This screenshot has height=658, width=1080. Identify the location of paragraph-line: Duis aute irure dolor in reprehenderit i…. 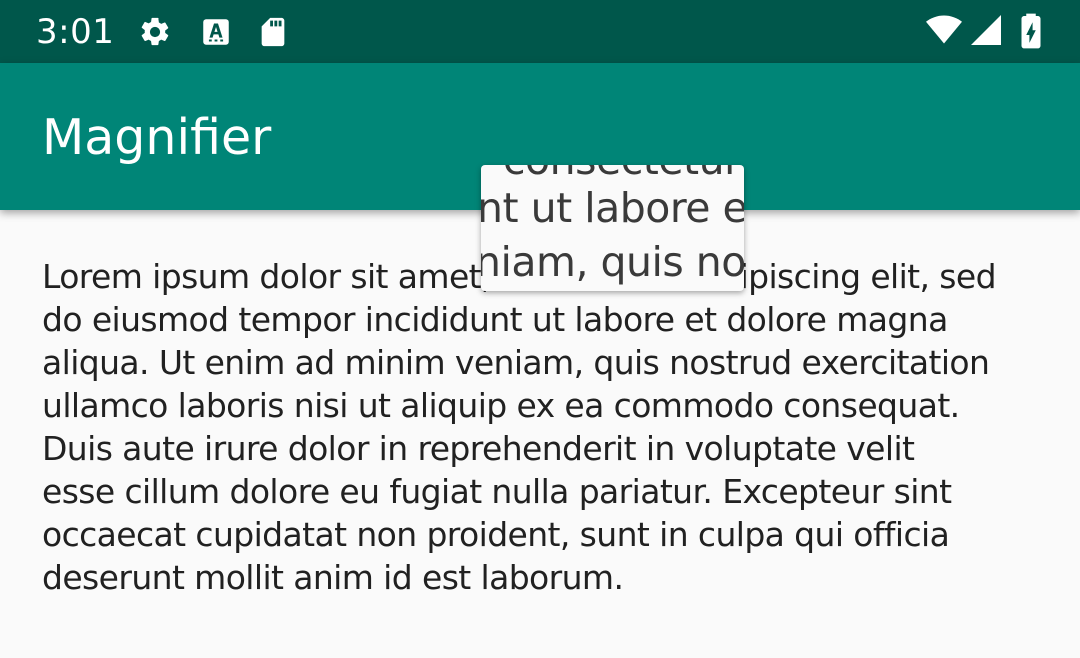
(478, 448).